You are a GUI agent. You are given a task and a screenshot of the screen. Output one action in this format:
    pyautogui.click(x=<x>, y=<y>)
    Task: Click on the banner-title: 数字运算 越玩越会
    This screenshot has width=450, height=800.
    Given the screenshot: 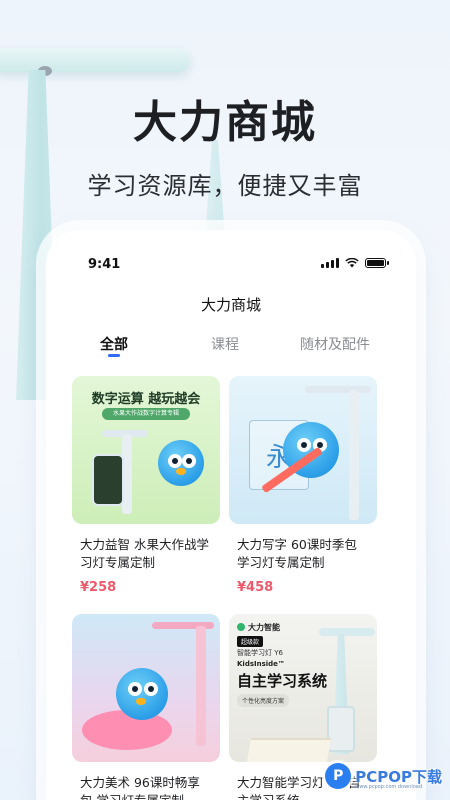 What is the action you would take?
    pyautogui.click(x=146, y=399)
    